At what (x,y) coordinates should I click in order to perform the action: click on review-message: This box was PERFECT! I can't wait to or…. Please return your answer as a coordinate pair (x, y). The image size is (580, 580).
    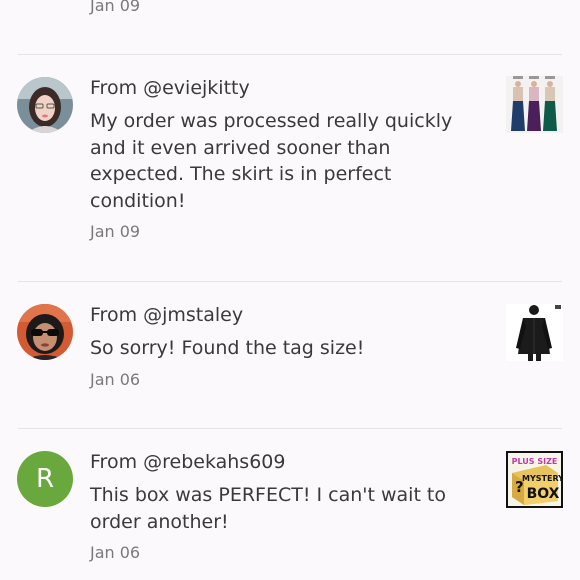
    Looking at the image, I should click on (268, 508).